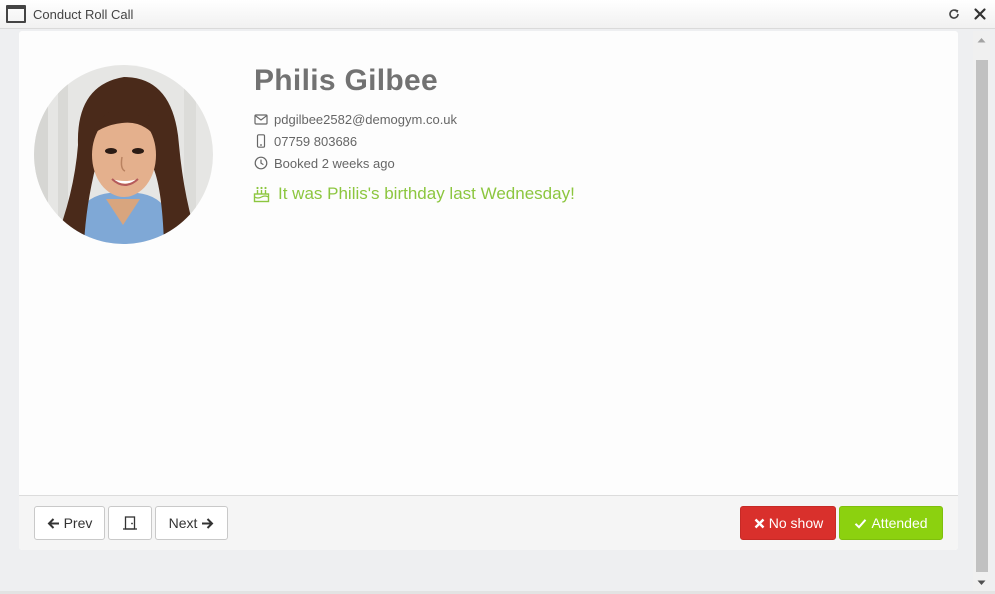 This screenshot has height=594, width=995. I want to click on scroll-up-button, so click(981, 39).